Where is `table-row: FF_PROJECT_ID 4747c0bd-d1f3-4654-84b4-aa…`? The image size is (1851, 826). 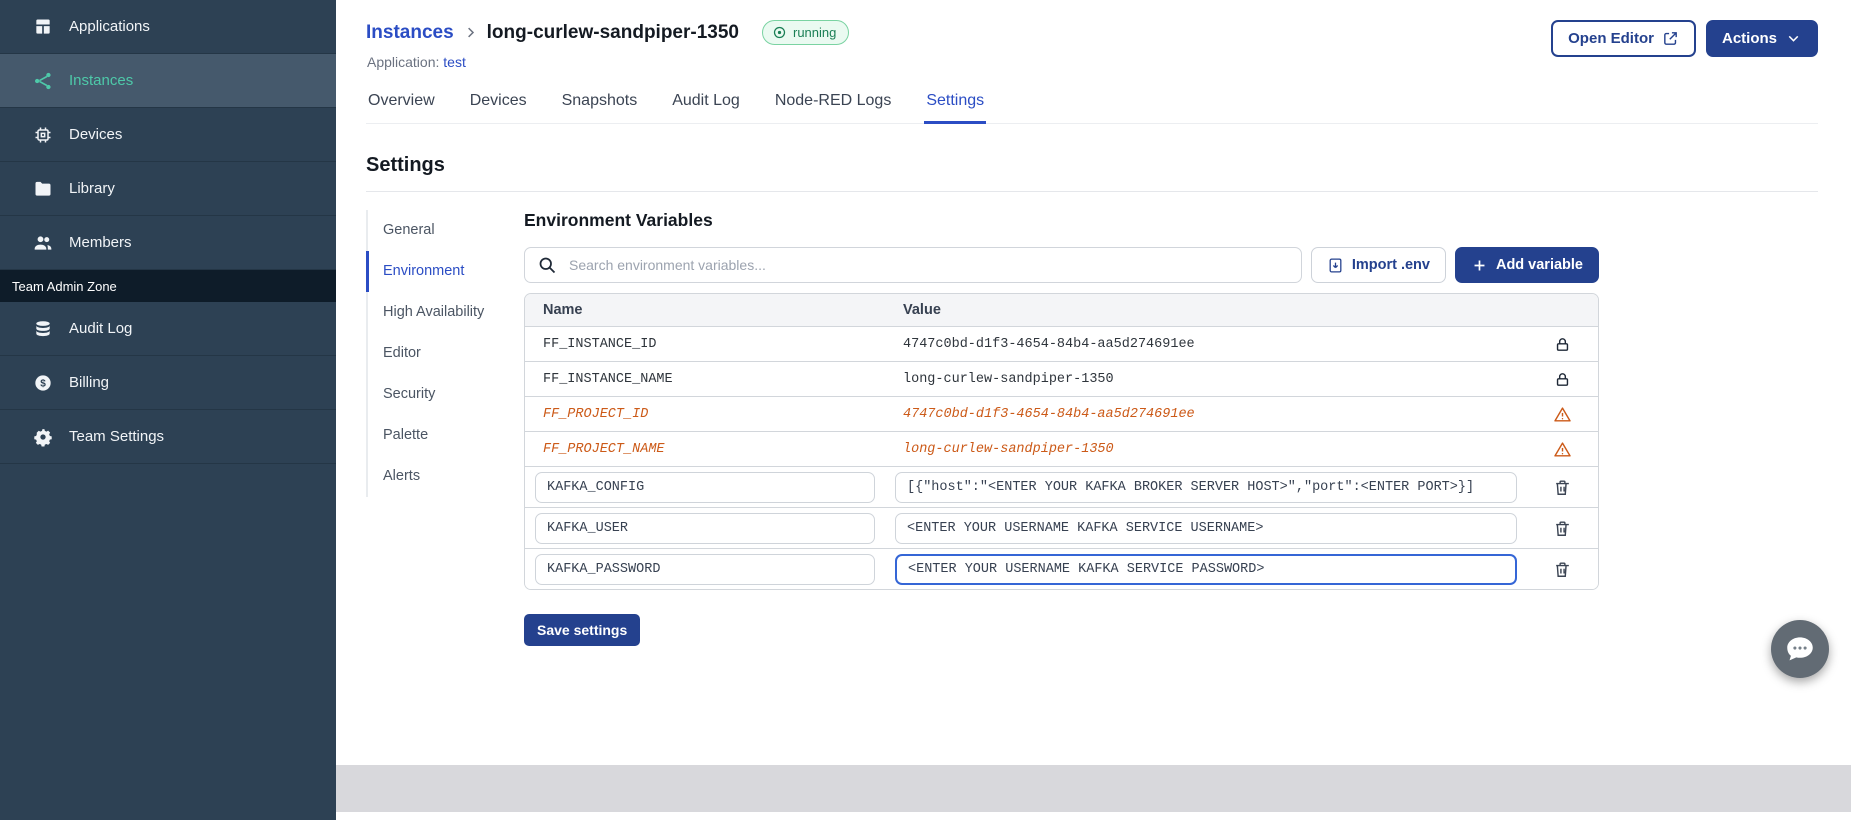 table-row: FF_PROJECT_ID 4747c0bd-d1f3-4654-84b4-aa… is located at coordinates (1061, 413).